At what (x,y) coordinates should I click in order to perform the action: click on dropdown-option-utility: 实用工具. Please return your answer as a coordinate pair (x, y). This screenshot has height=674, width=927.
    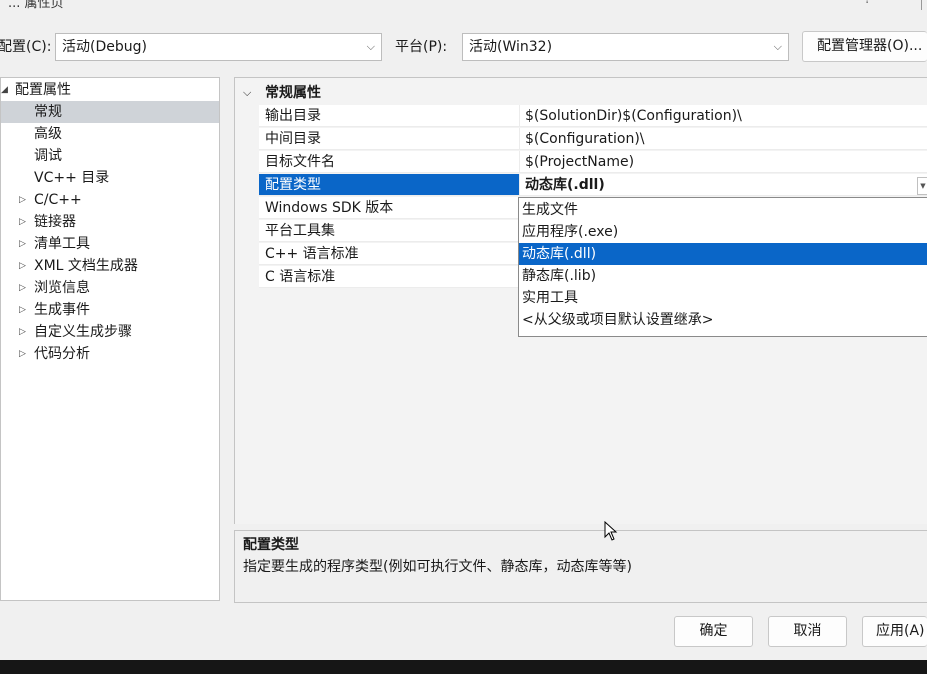
    Looking at the image, I should click on (723, 298).